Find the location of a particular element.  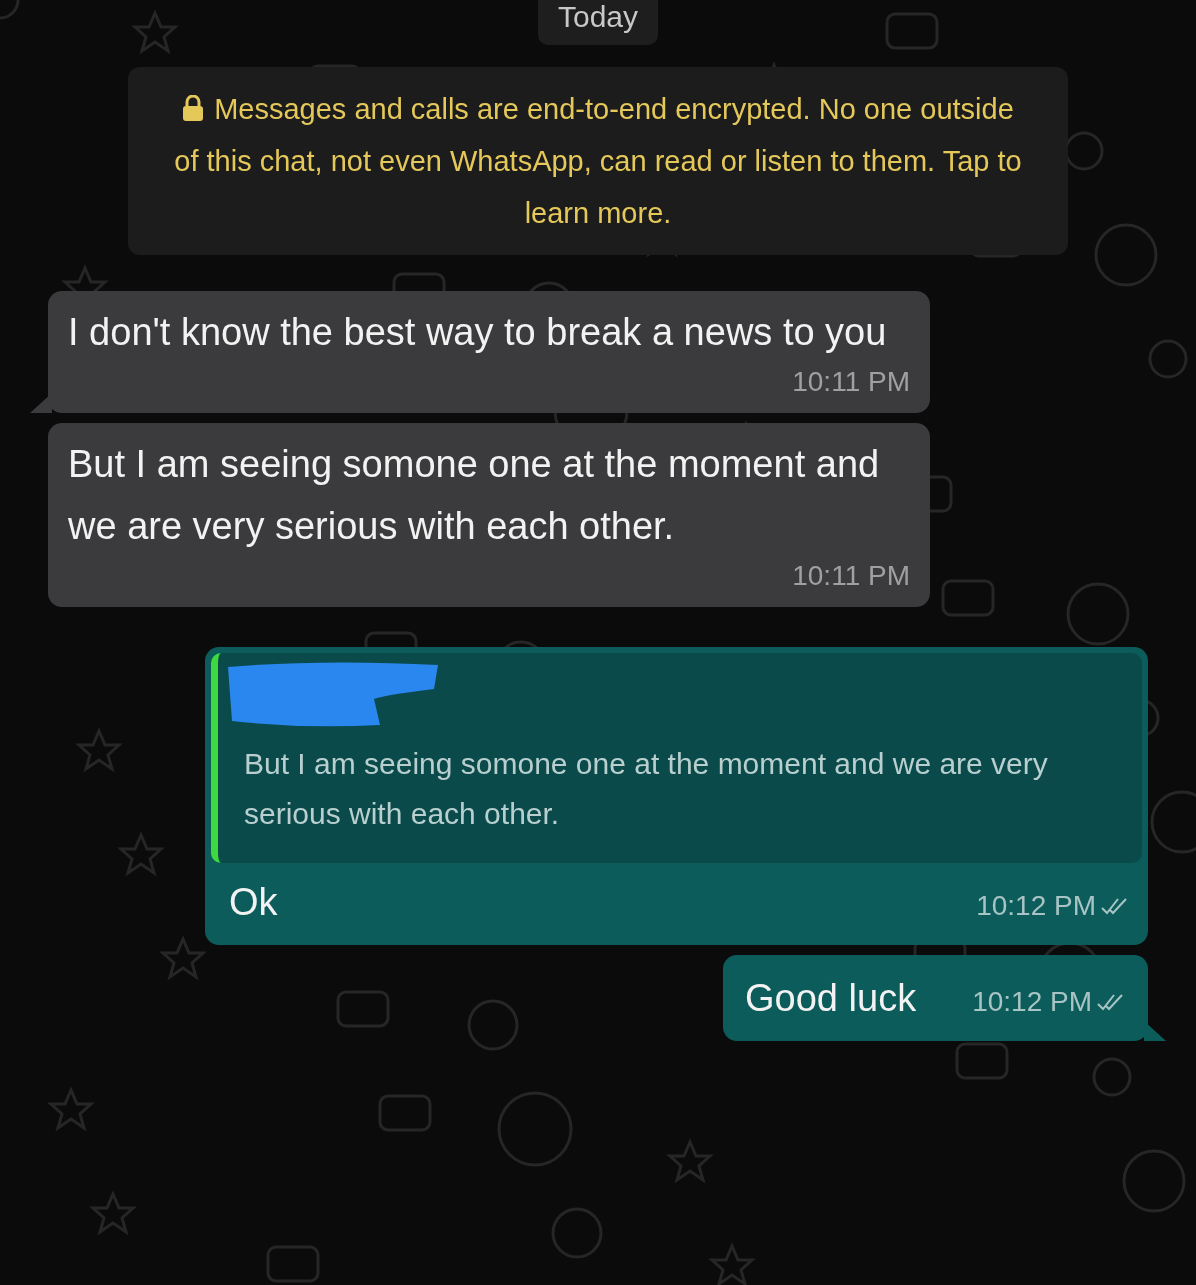

message-text: Ok is located at coordinates (253, 902).